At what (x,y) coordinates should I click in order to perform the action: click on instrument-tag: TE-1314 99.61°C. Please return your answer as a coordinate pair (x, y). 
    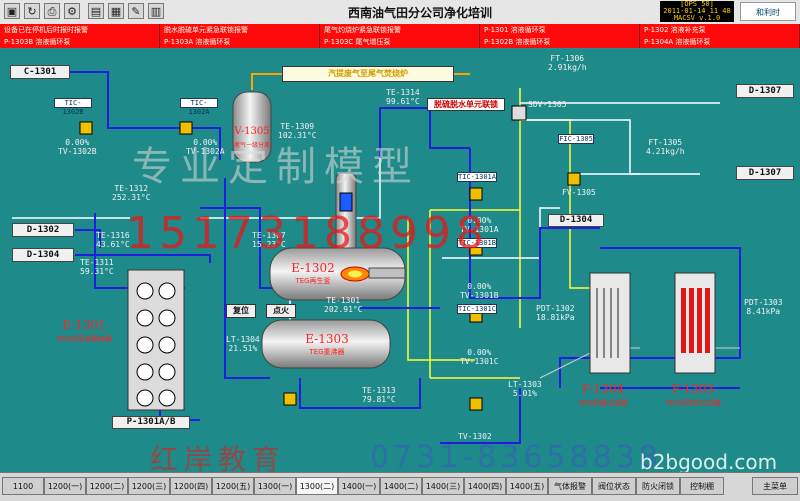
    Looking at the image, I should click on (403, 97).